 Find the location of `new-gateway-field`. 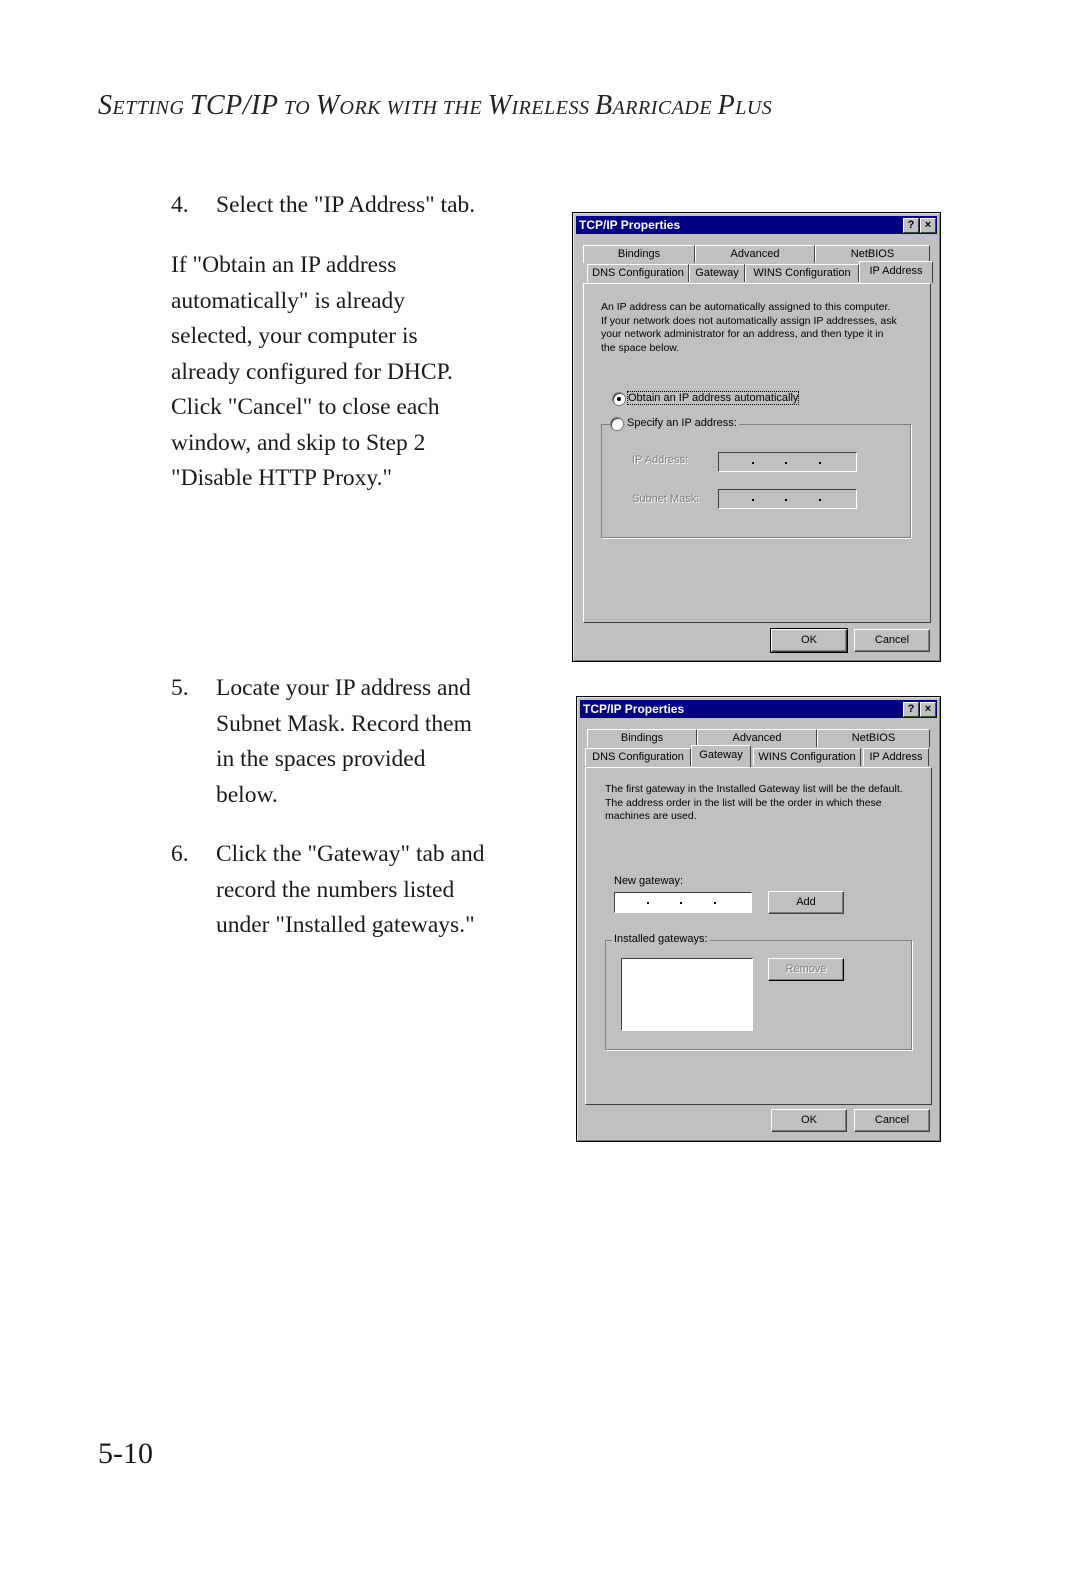

new-gateway-field is located at coordinates (683, 902).